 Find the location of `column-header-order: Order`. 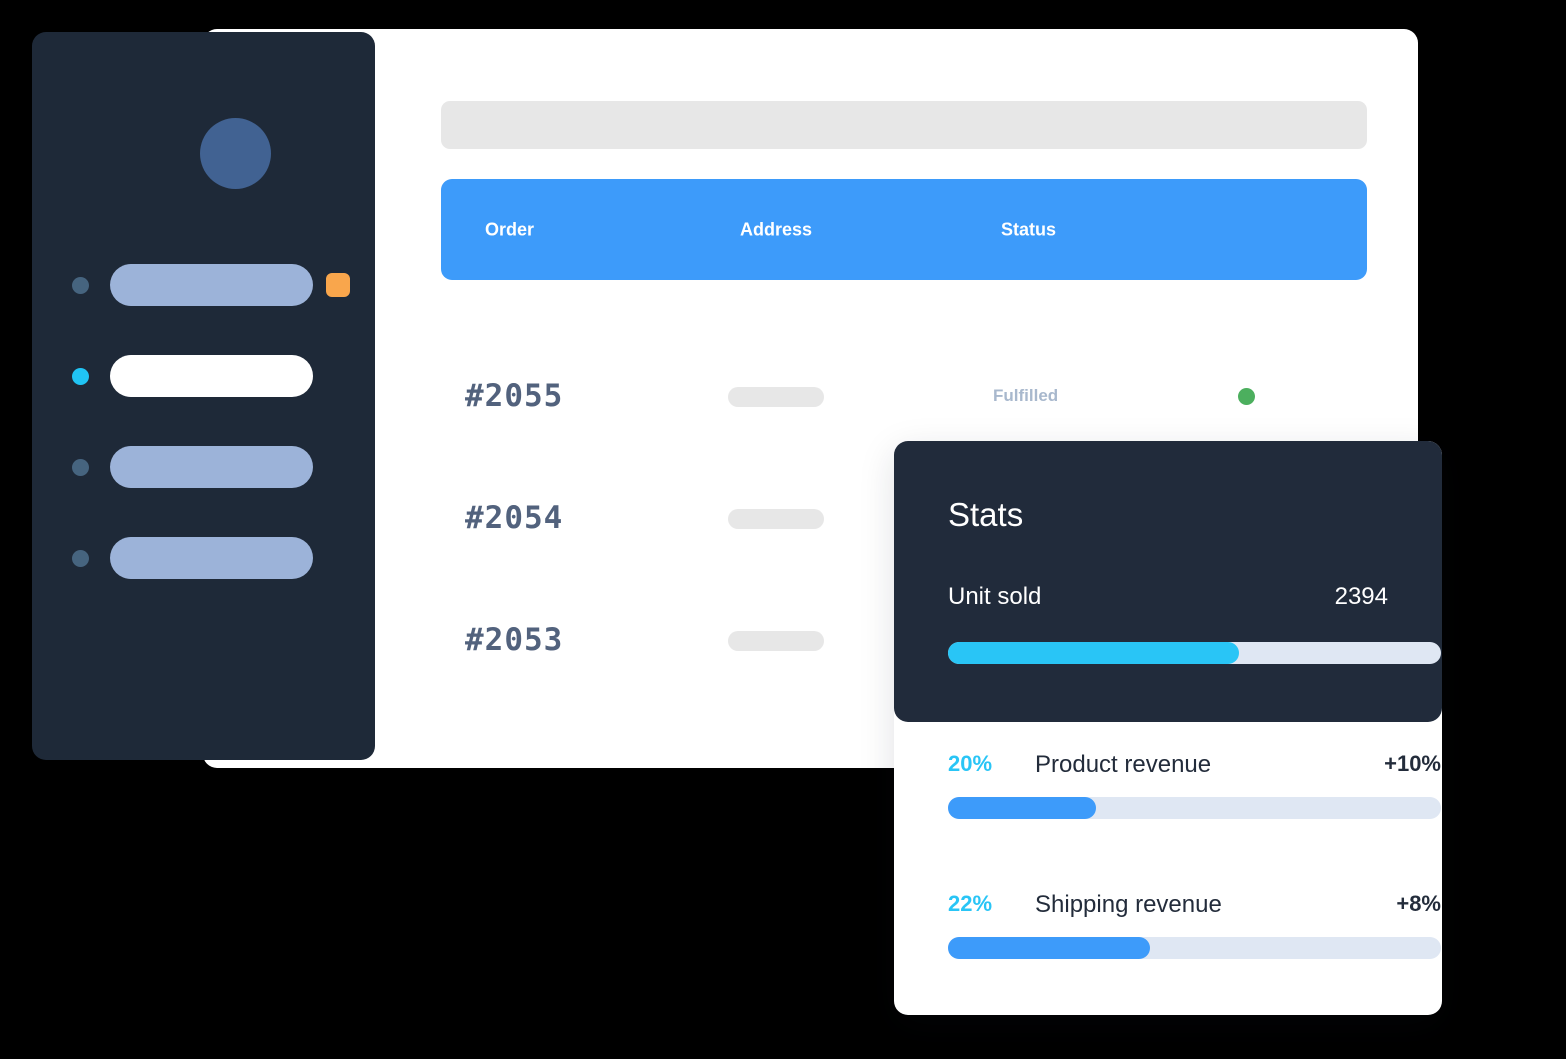

column-header-order: Order is located at coordinates (510, 229).